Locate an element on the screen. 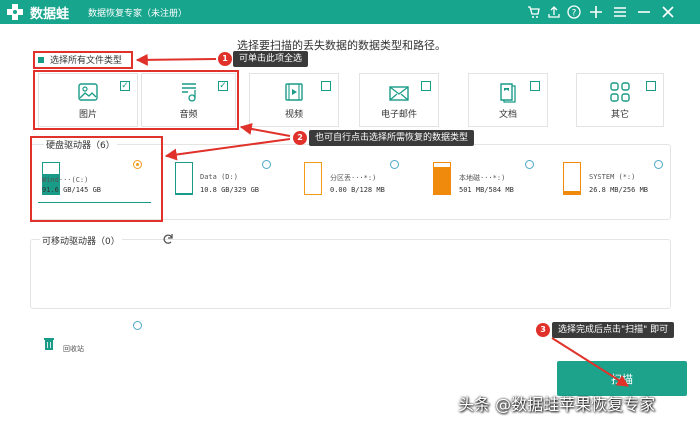 This screenshot has height=423, width=700. file-type-email: 电子邮件 is located at coordinates (399, 100).